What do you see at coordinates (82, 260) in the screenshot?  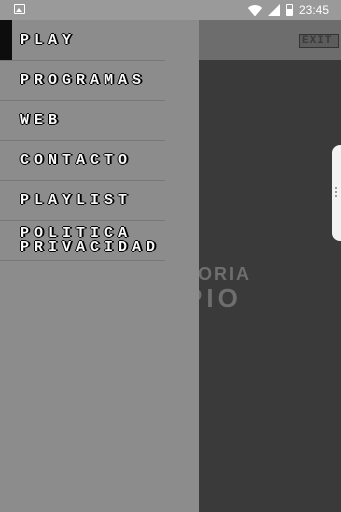 I see `menu-divider` at bounding box center [82, 260].